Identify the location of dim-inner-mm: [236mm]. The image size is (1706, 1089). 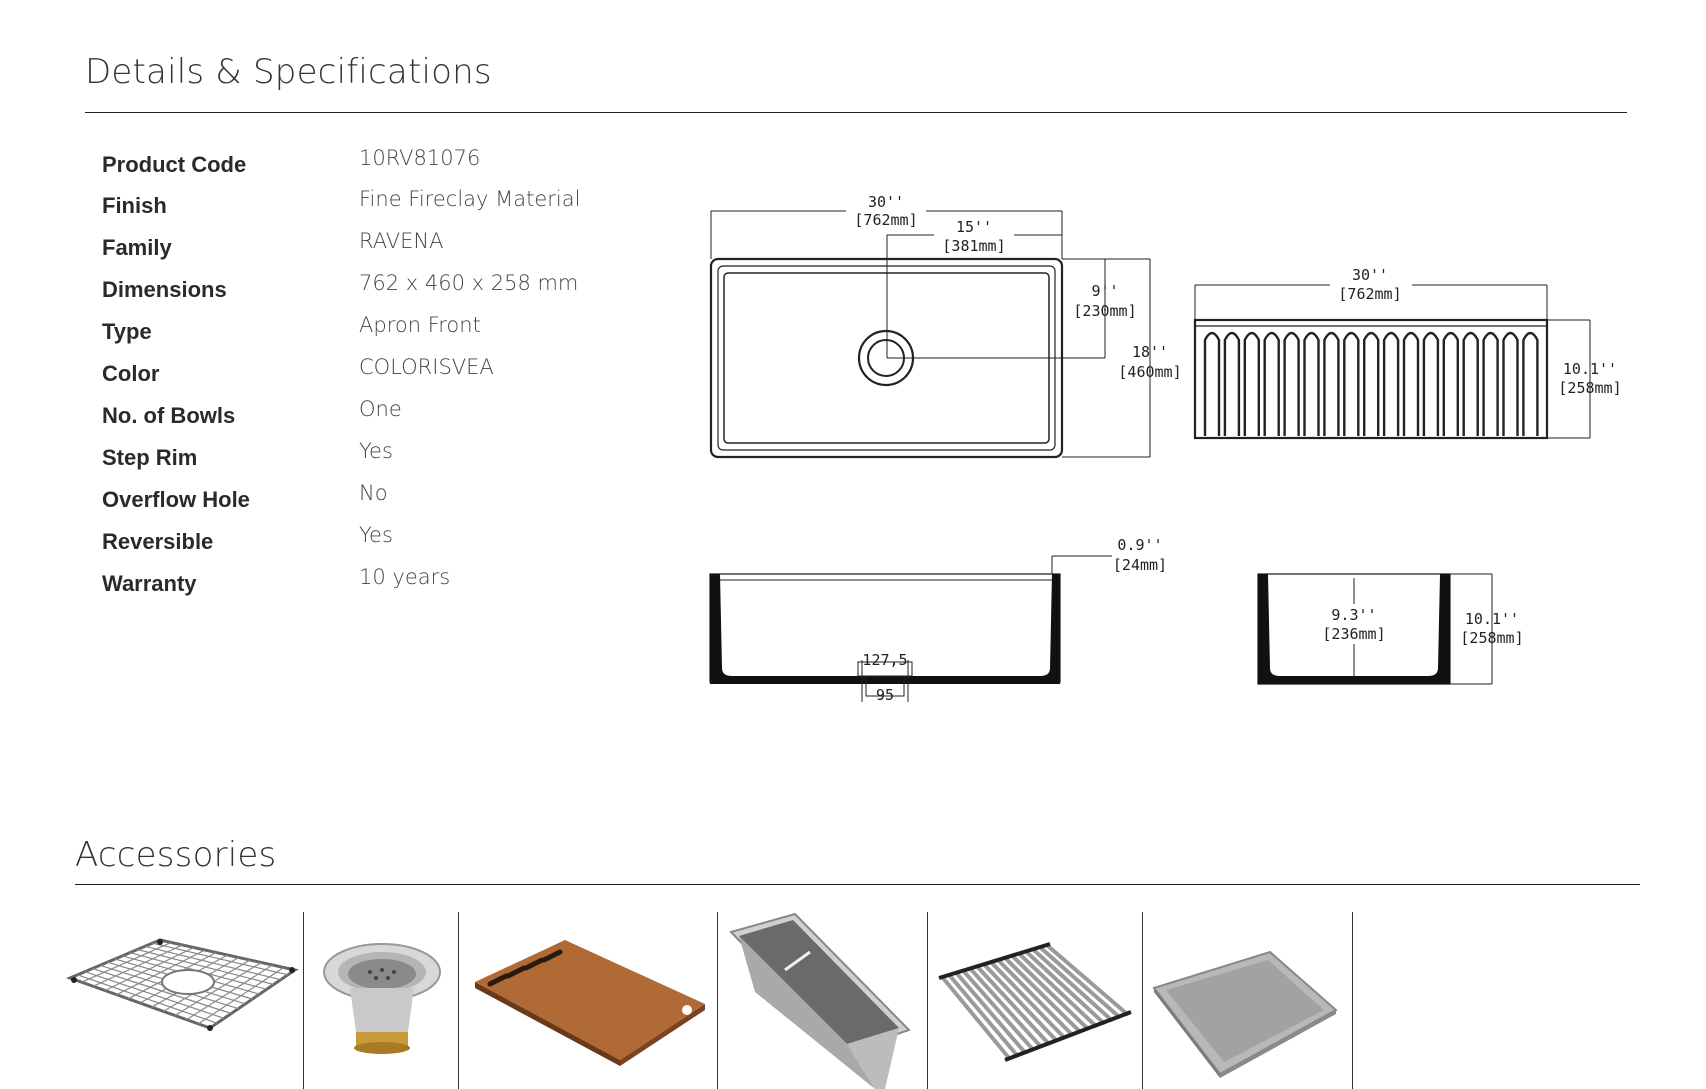
(1353, 634).